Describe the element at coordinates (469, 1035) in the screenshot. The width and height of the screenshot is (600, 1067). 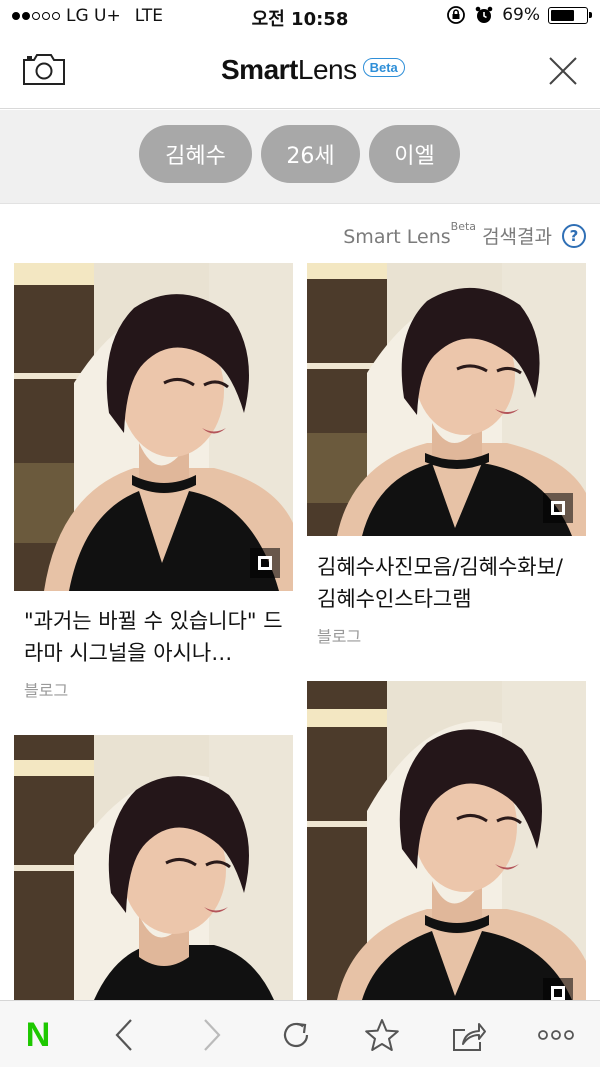
I see `share-icon` at that location.